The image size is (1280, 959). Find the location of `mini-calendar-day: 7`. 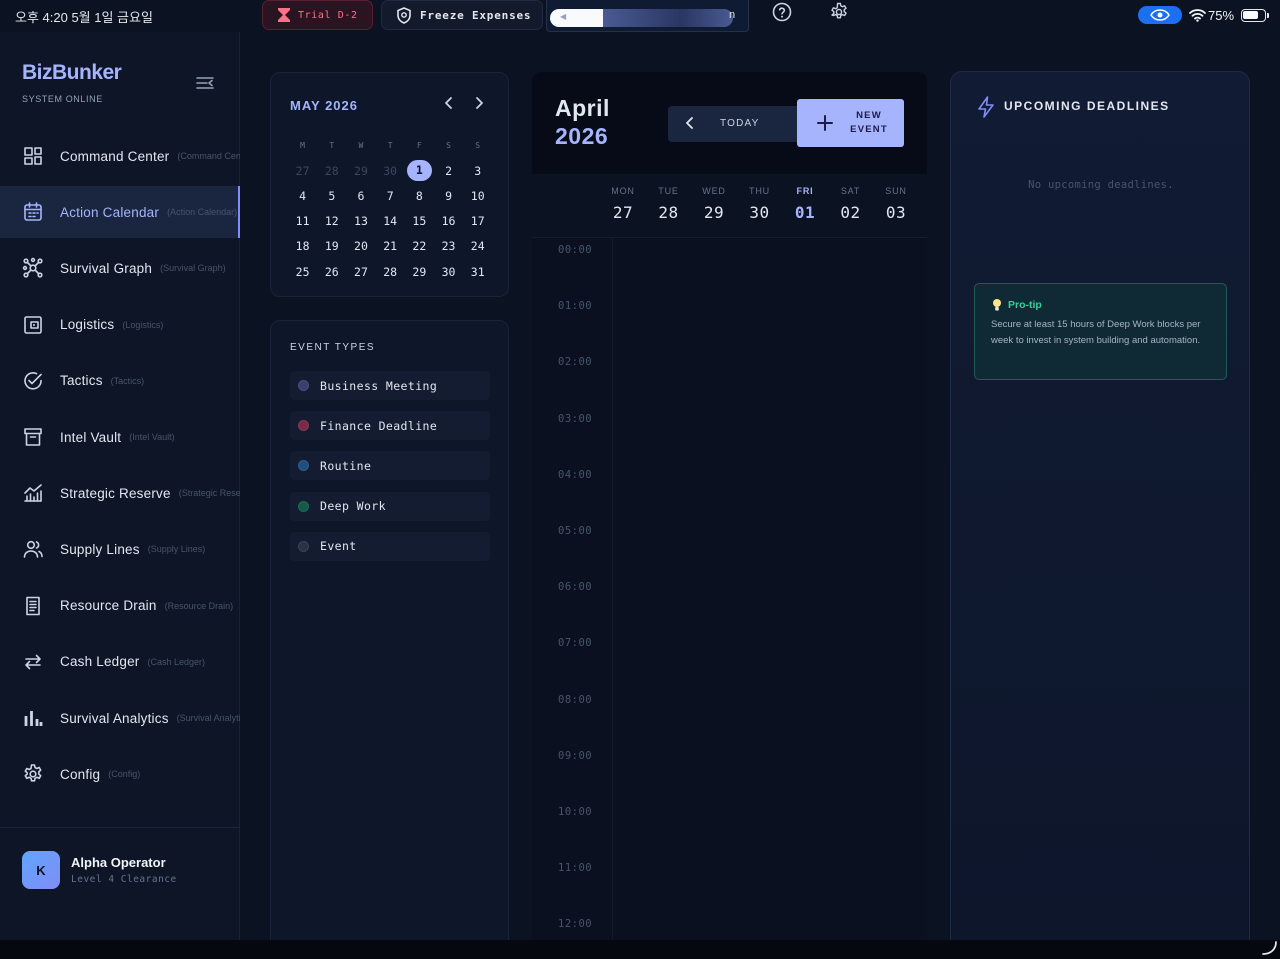

mini-calendar-day: 7 is located at coordinates (390, 196).